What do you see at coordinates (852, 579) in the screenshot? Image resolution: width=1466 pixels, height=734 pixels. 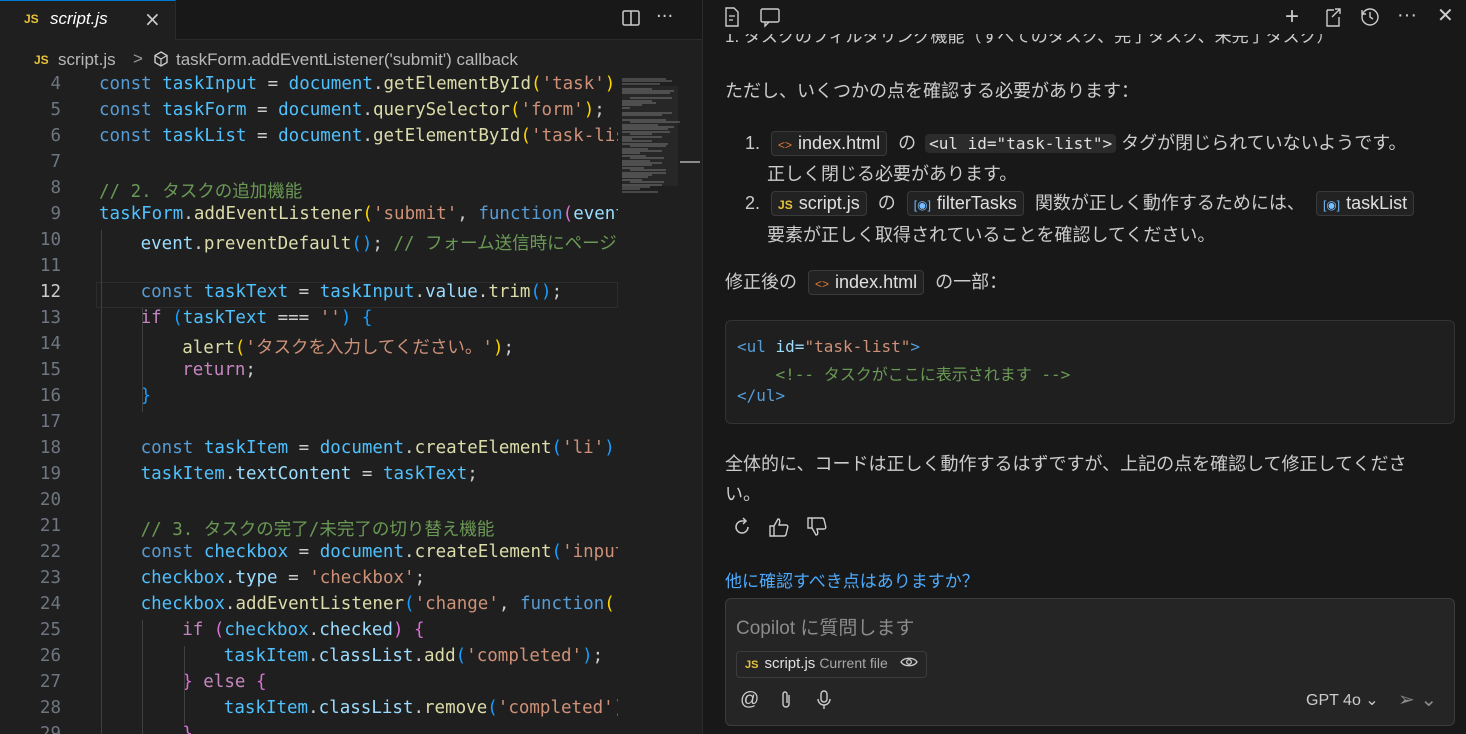 I see `followup-suggestion-link: 他に確認すべき点はありますか？` at bounding box center [852, 579].